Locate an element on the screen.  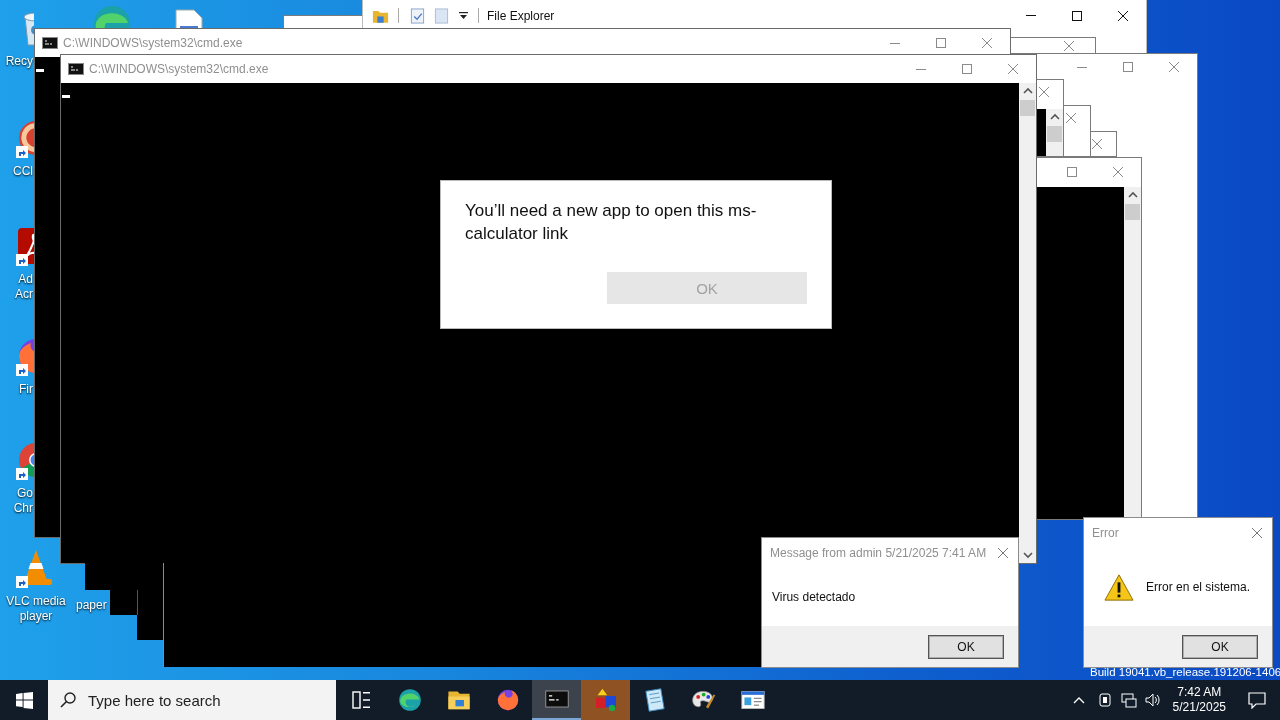
warning-icon is located at coordinates (1119, 587).